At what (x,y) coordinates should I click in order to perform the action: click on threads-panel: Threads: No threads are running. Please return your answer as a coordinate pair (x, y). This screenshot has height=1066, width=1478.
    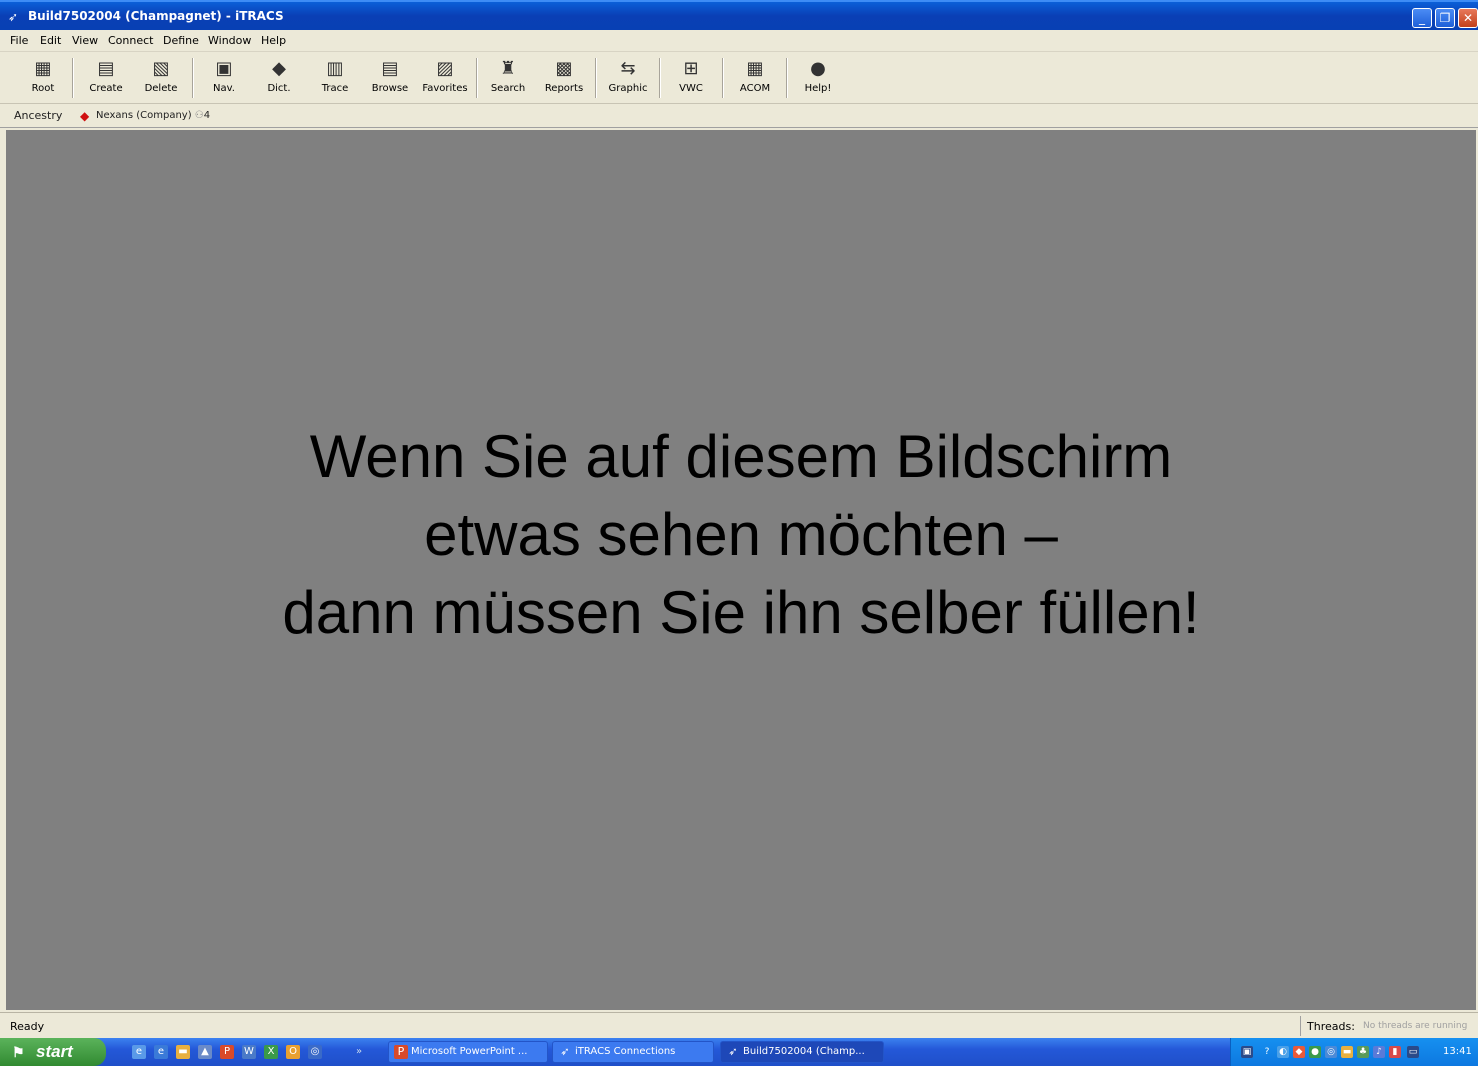
    Looking at the image, I should click on (1389, 1026).